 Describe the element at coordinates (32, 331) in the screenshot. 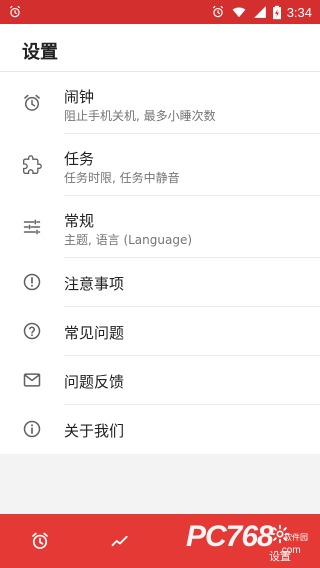

I see `help-circle-icon` at that location.